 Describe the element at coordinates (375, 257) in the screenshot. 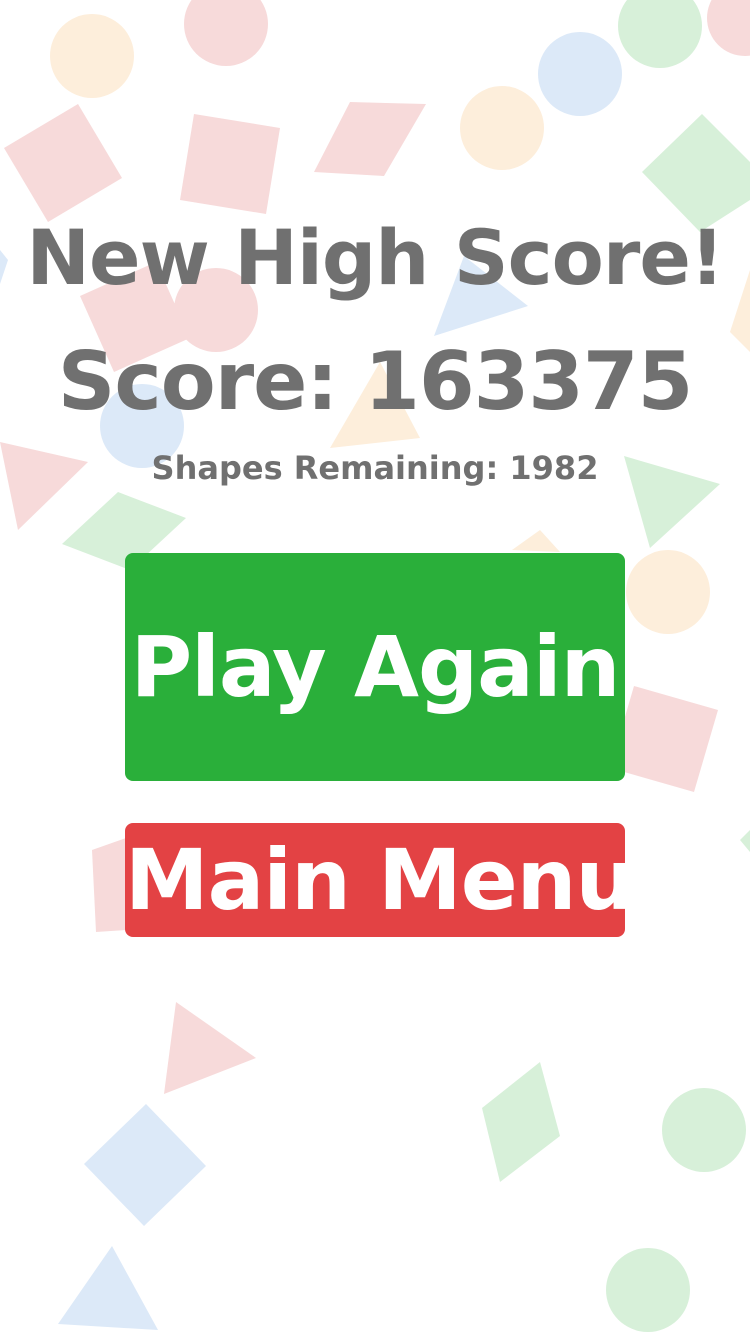

I see `high-score-title: New High Score!` at that location.